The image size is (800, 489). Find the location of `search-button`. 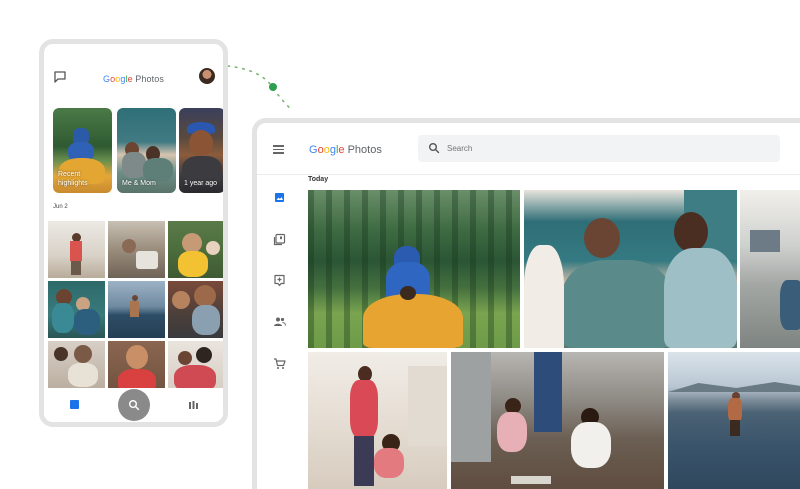

search-button is located at coordinates (134, 405).